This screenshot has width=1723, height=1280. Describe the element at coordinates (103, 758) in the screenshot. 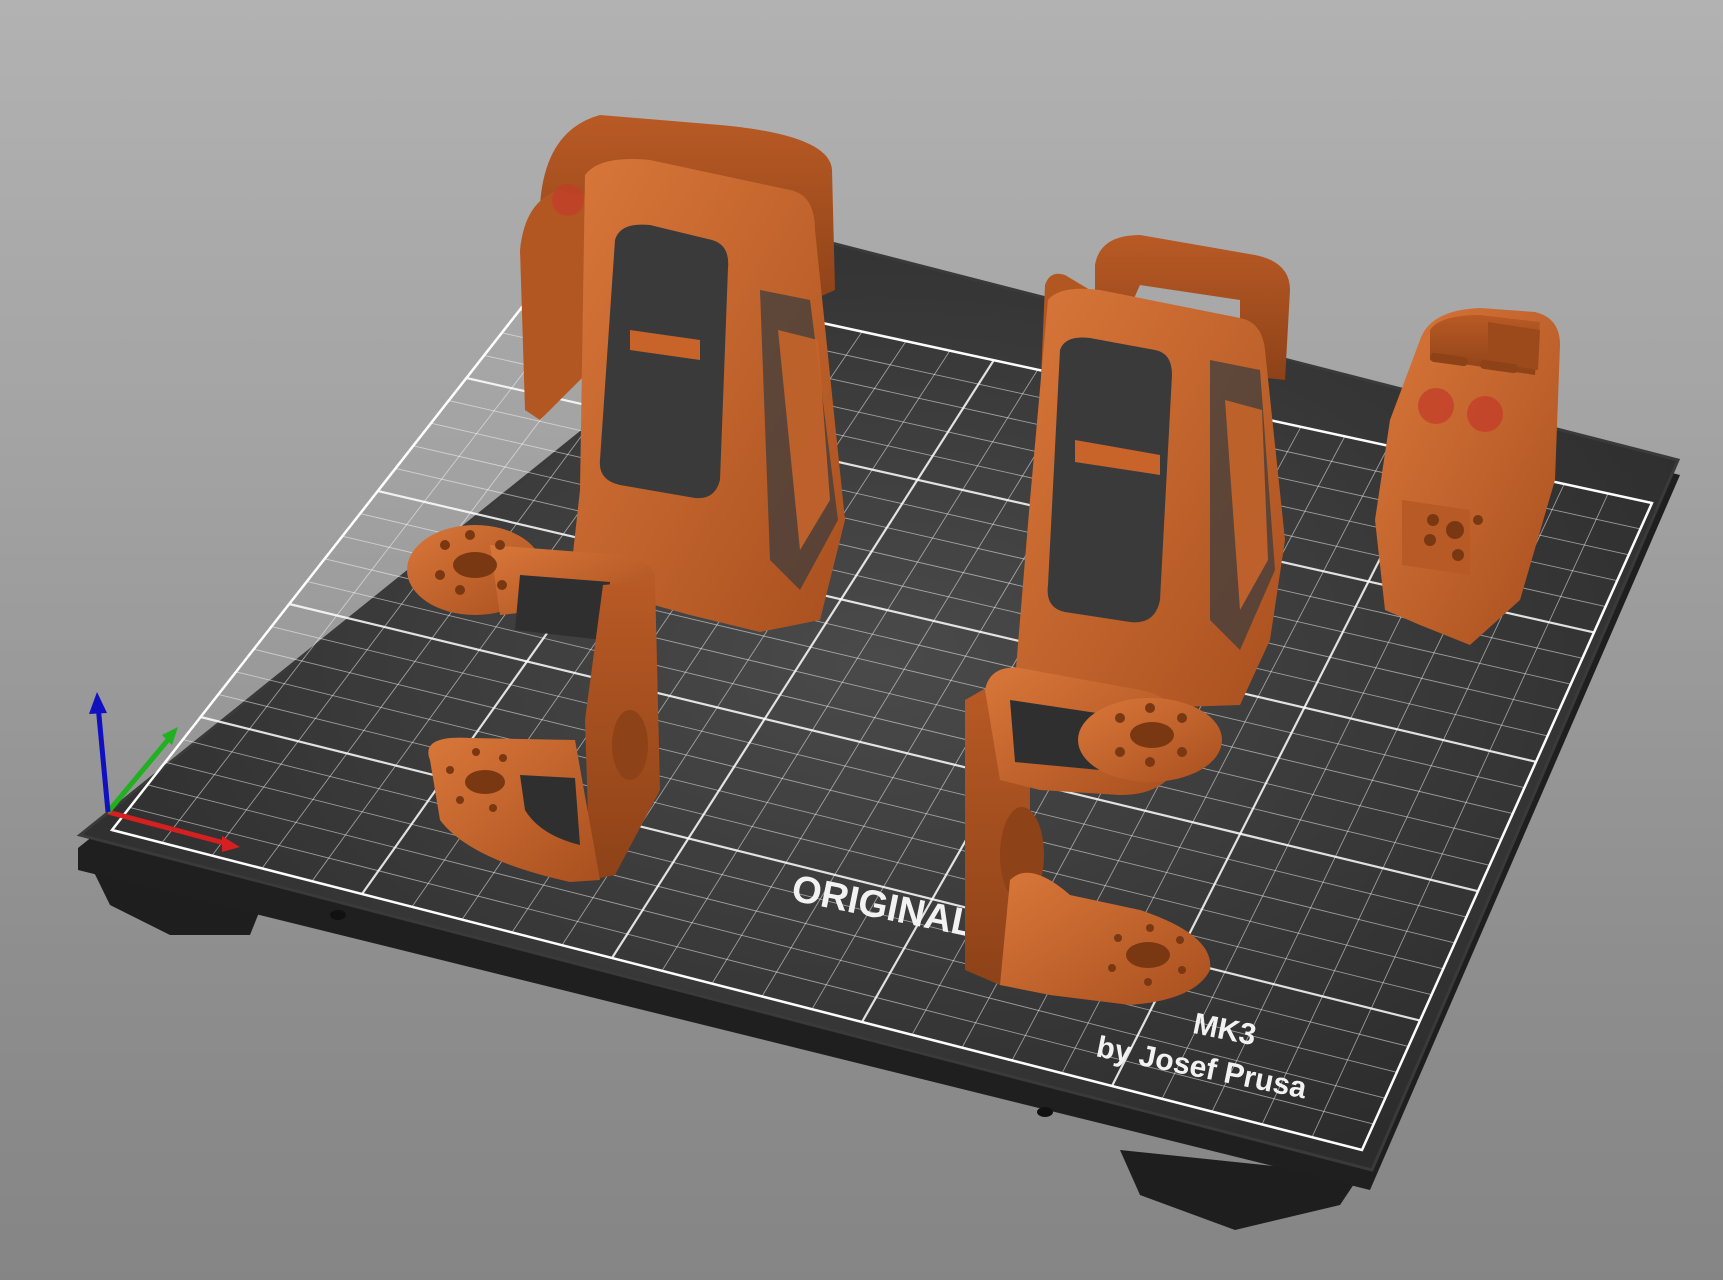

I see `z-axis-arrow` at that location.